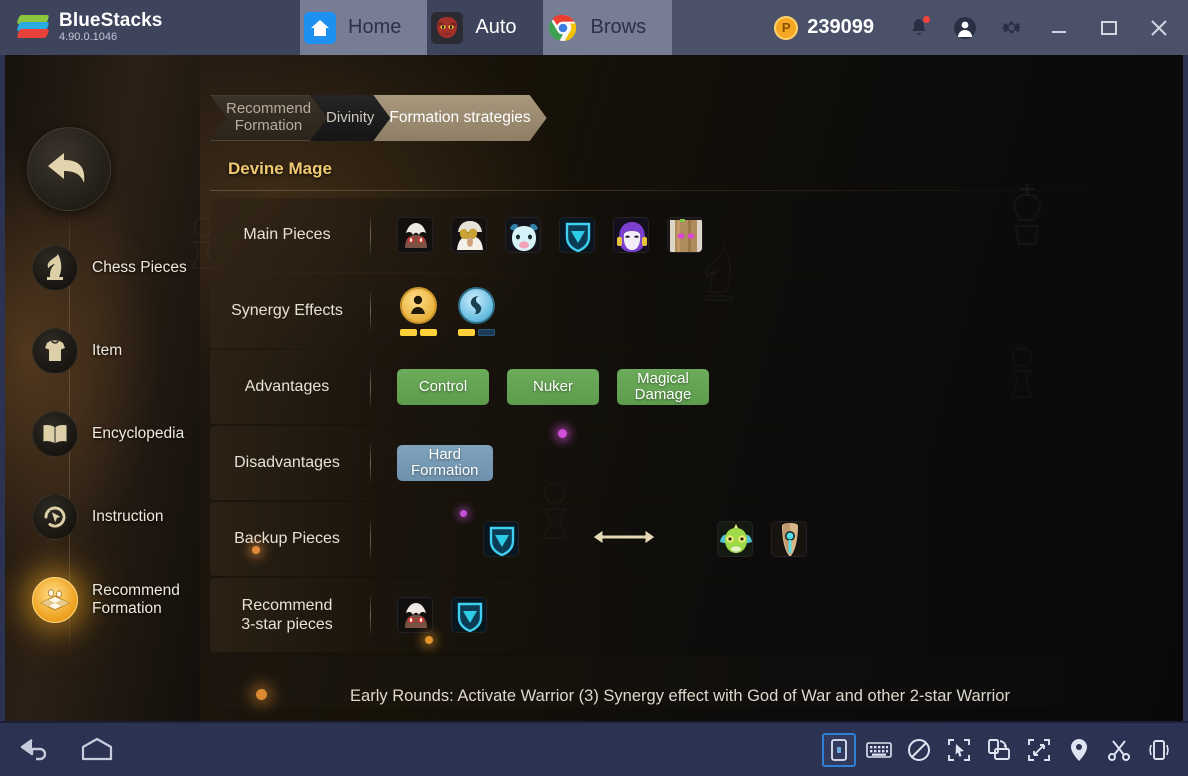 This screenshot has width=1188, height=776. I want to click on android-nav-buttons, so click(60, 749).